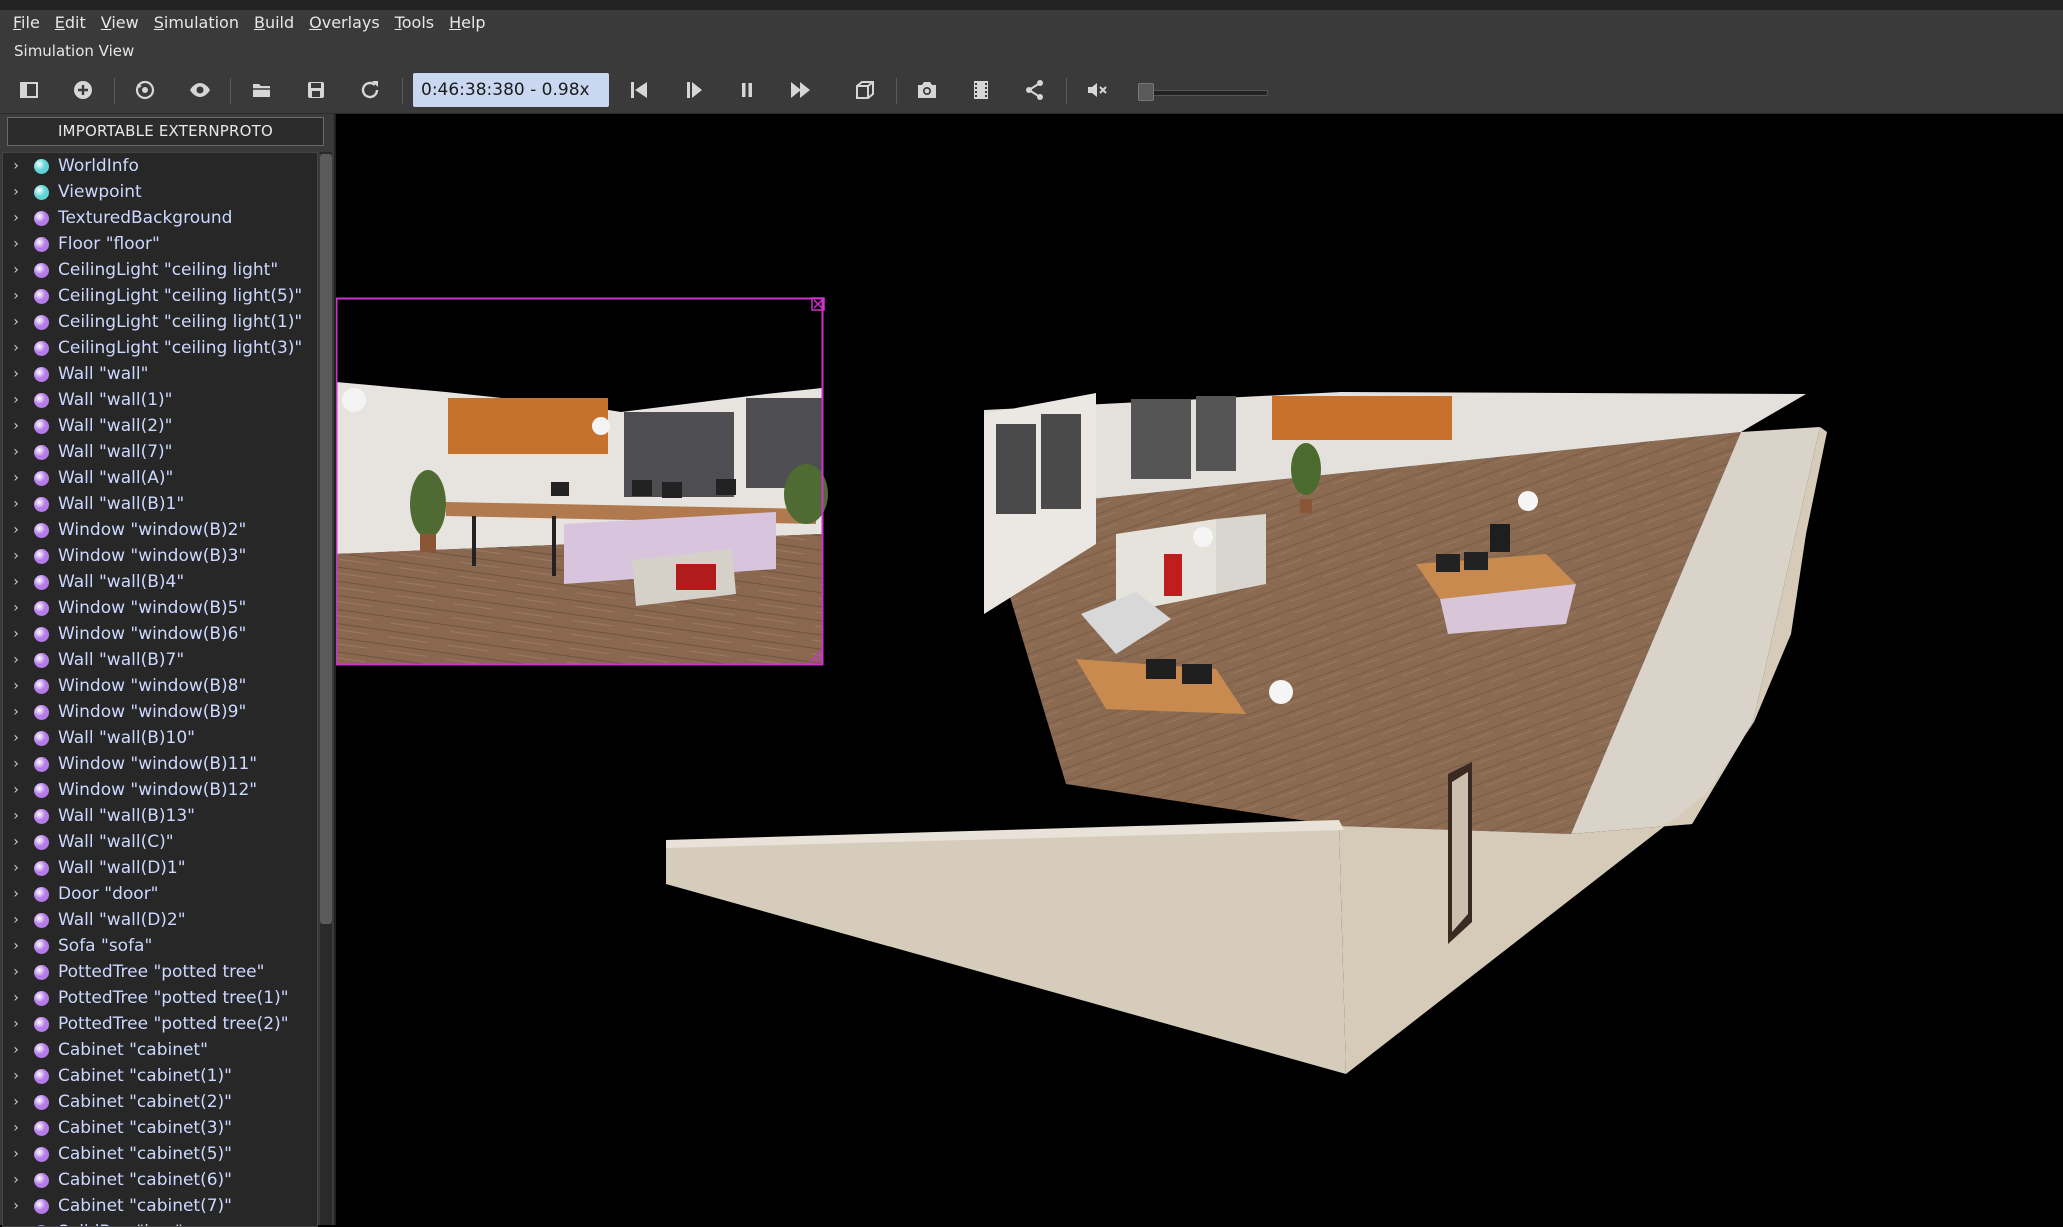  Describe the element at coordinates (160, 1024) in the screenshot. I see `tree-item: ›PottedTree "potted tree(2)"` at that location.